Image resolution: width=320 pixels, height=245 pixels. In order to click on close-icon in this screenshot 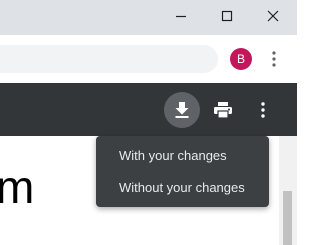, I will do `click(273, 16)`.